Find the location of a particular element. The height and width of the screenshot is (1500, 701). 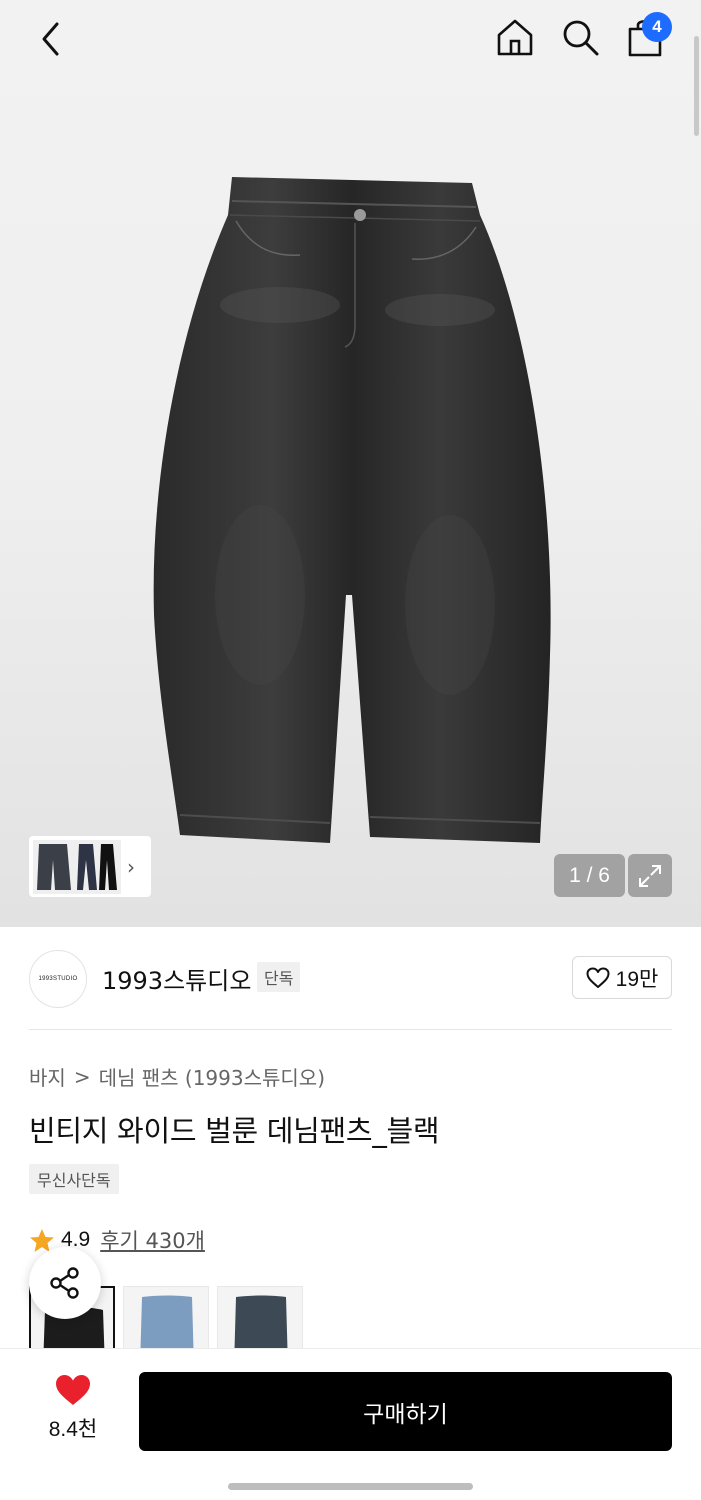

chevron-left-icon is located at coordinates (50, 39).